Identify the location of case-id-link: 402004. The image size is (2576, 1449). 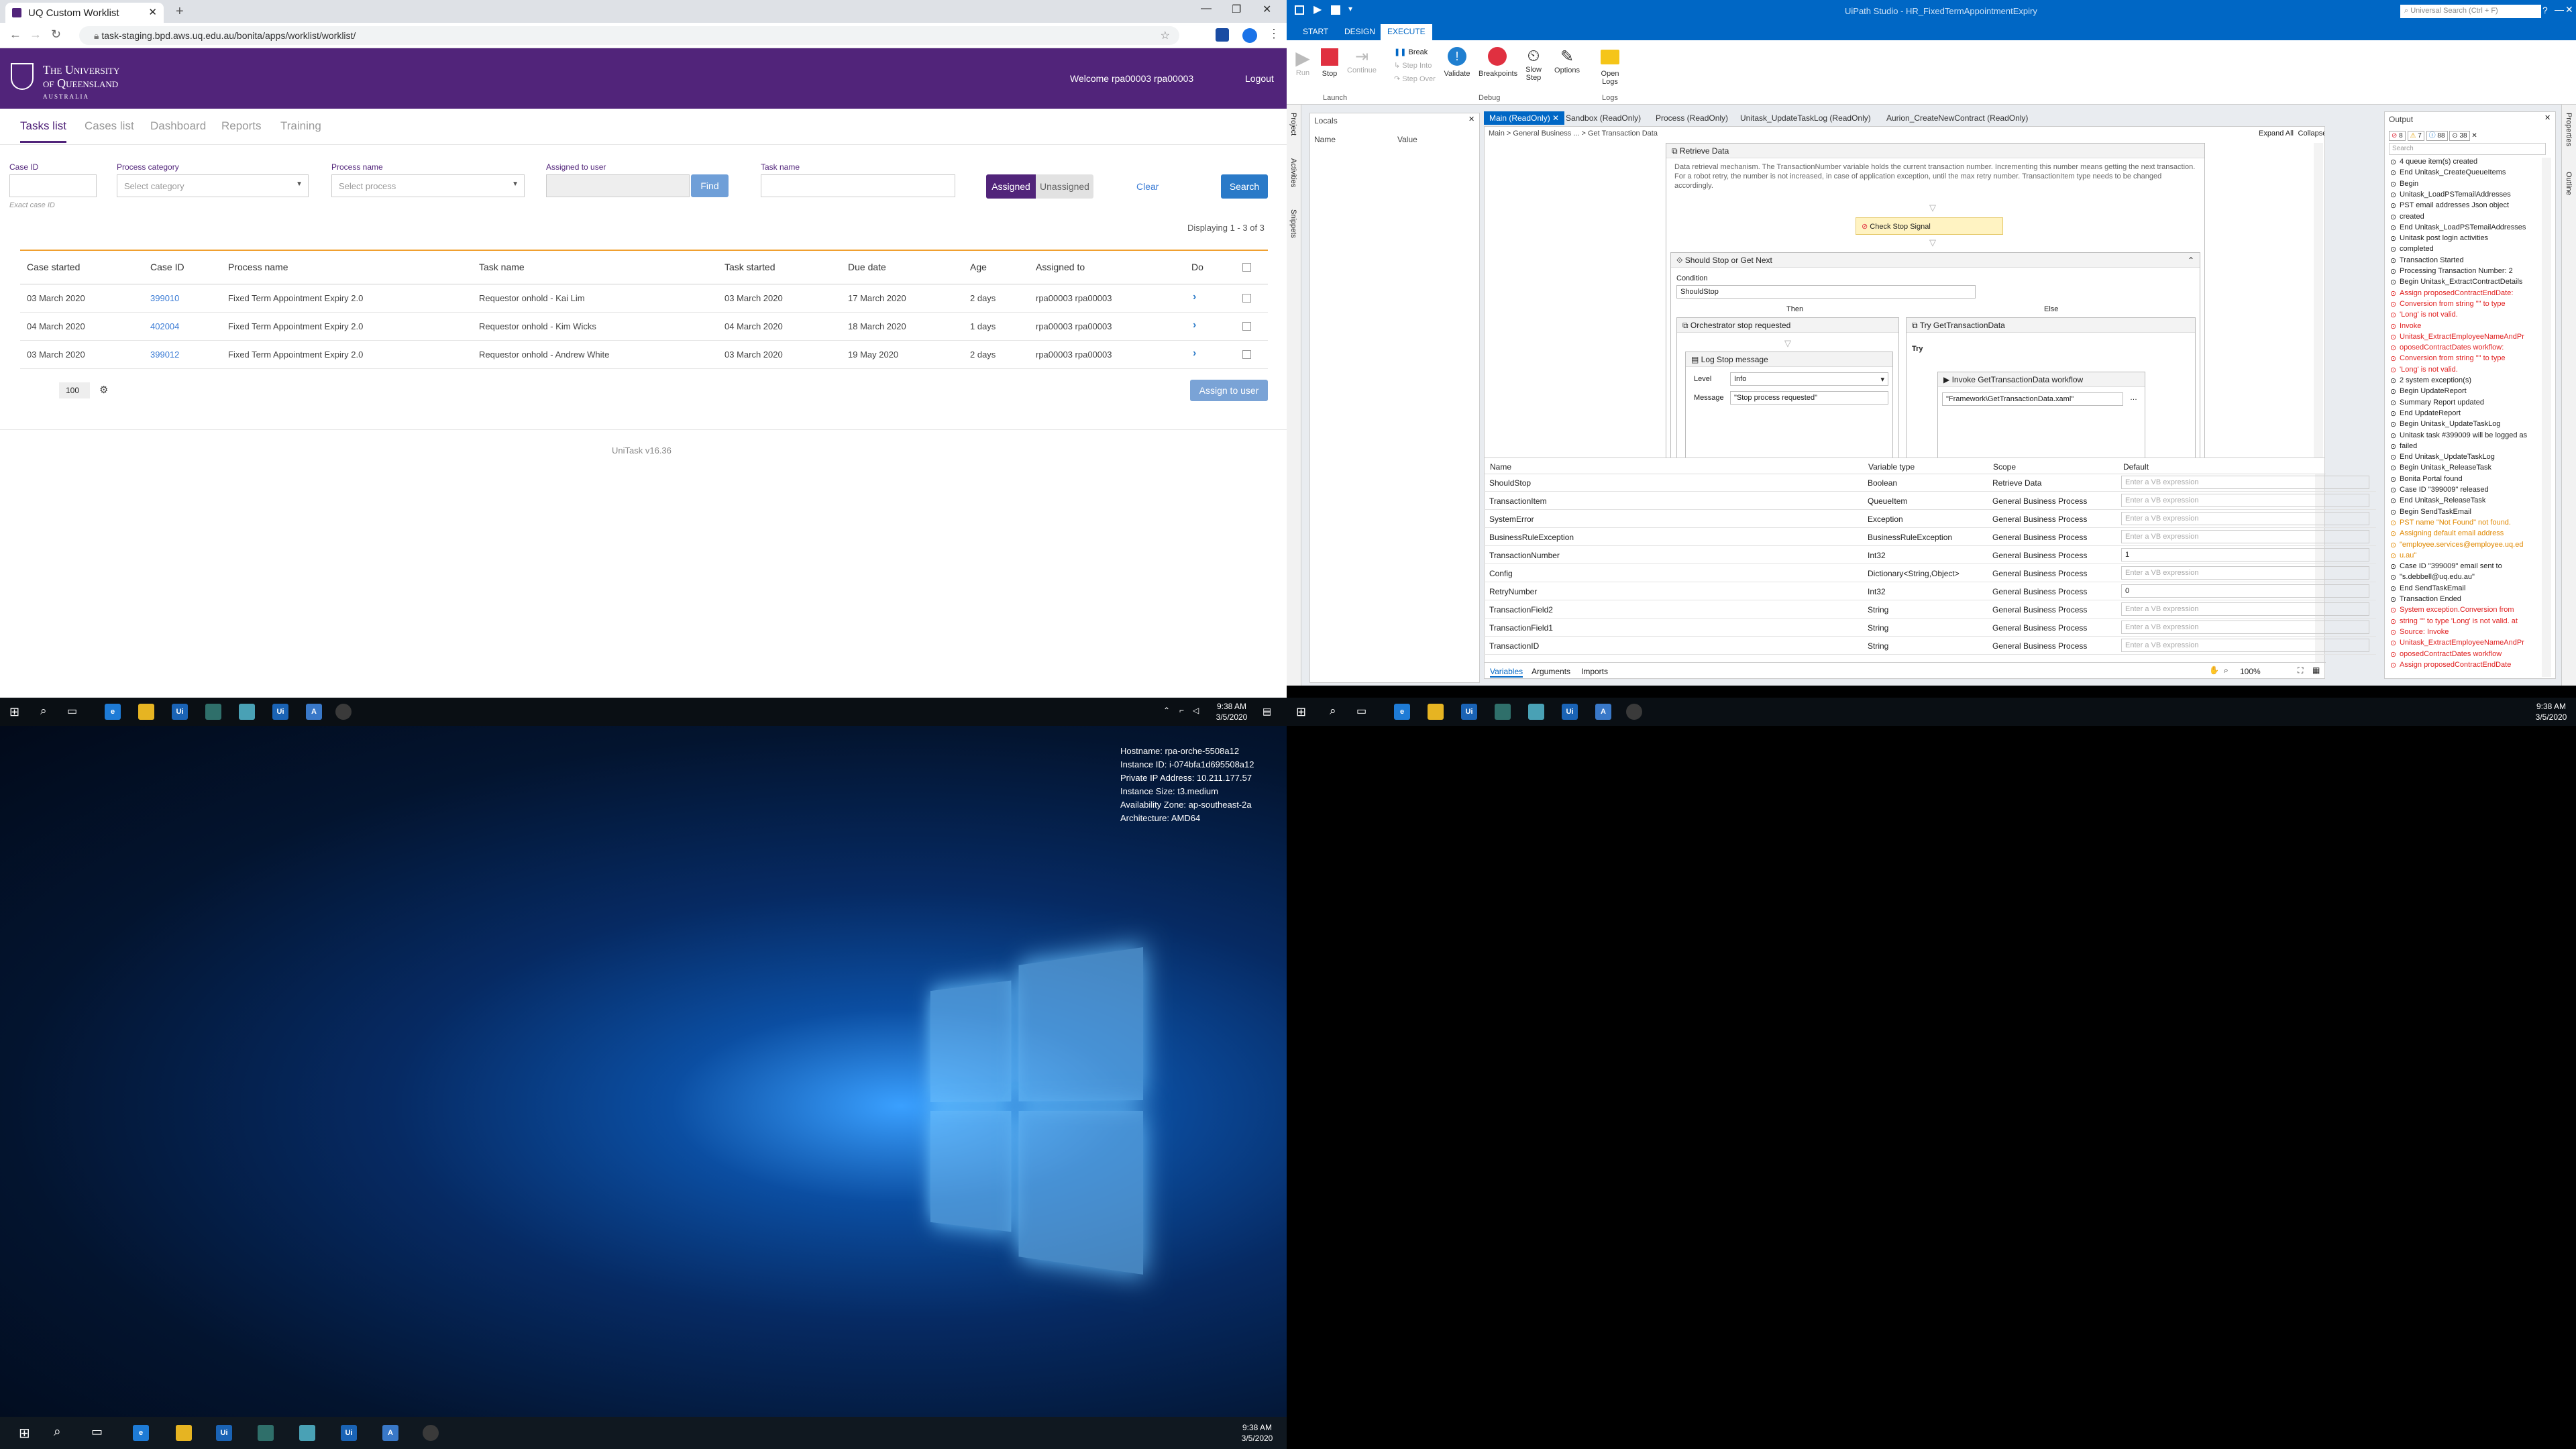
(164, 326).